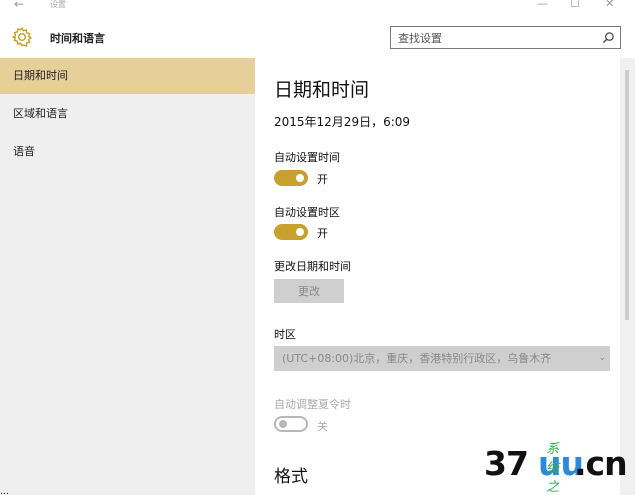 The width and height of the screenshot is (635, 495). What do you see at coordinates (553, 468) in the screenshot?
I see `watermark-hanzi: 系统之家` at bounding box center [553, 468].